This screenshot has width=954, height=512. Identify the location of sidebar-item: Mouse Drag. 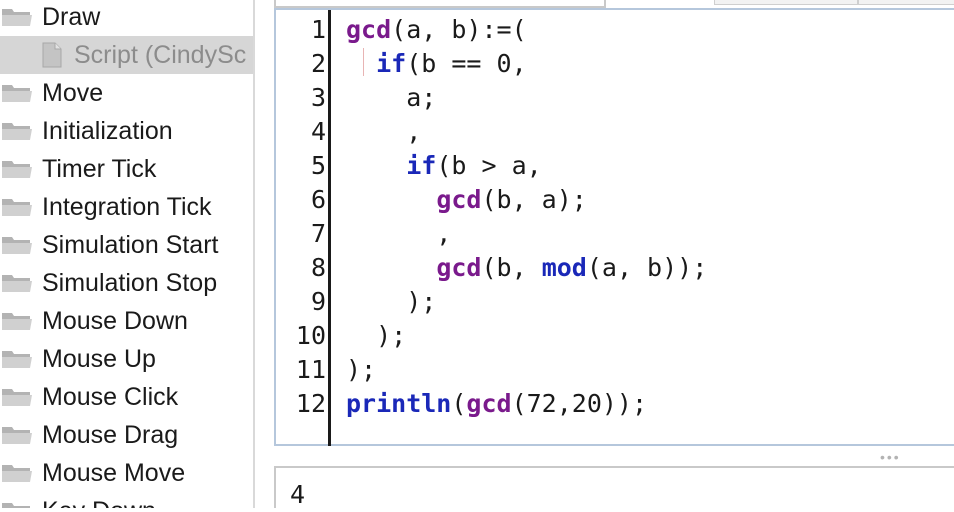
(126, 435).